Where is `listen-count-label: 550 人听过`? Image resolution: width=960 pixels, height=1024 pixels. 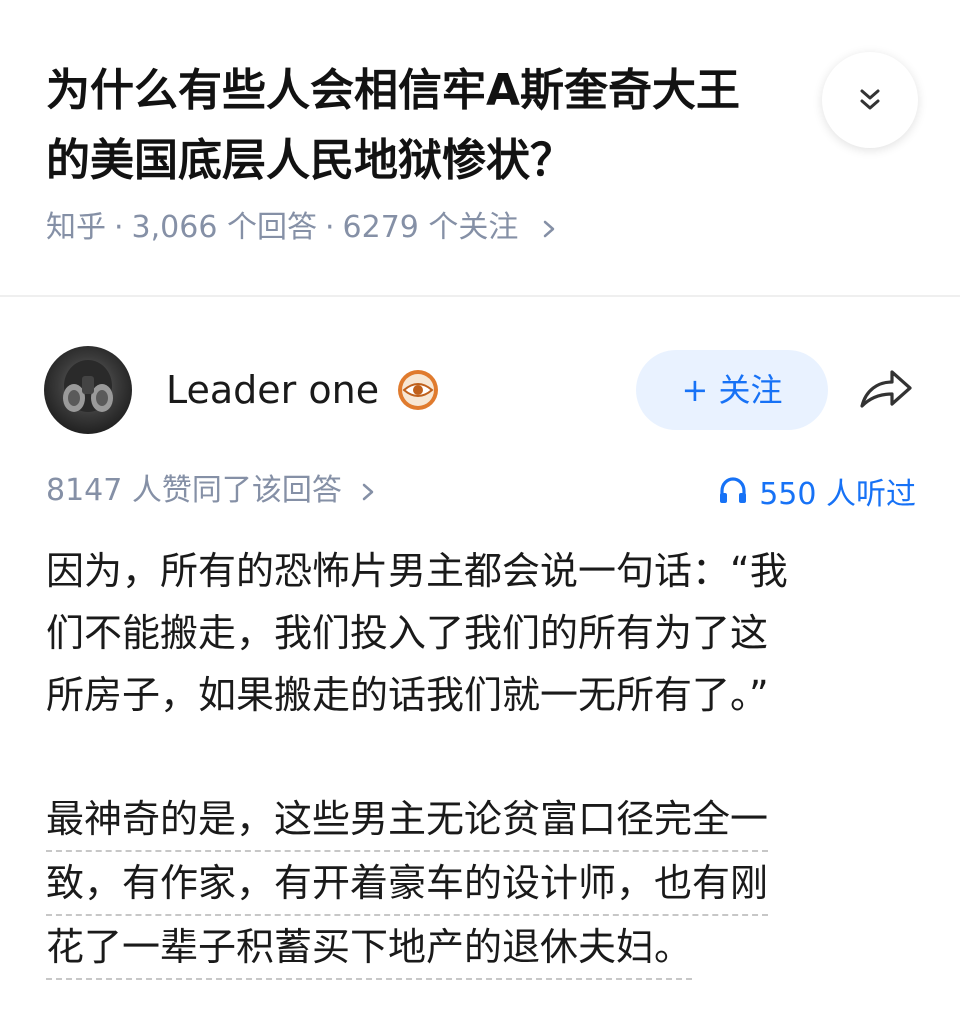
listen-count-label: 550 人听过 is located at coordinates (837, 494).